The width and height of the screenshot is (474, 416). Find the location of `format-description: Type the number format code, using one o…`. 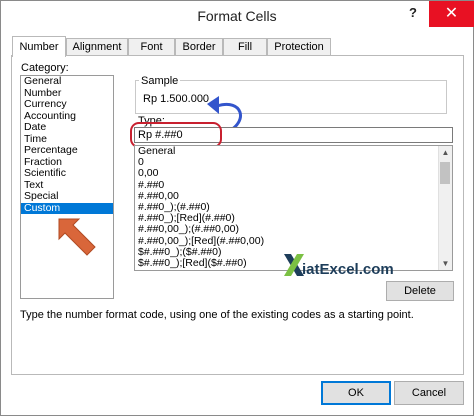

format-description: Type the number format code, using one o… is located at coordinates (217, 315).